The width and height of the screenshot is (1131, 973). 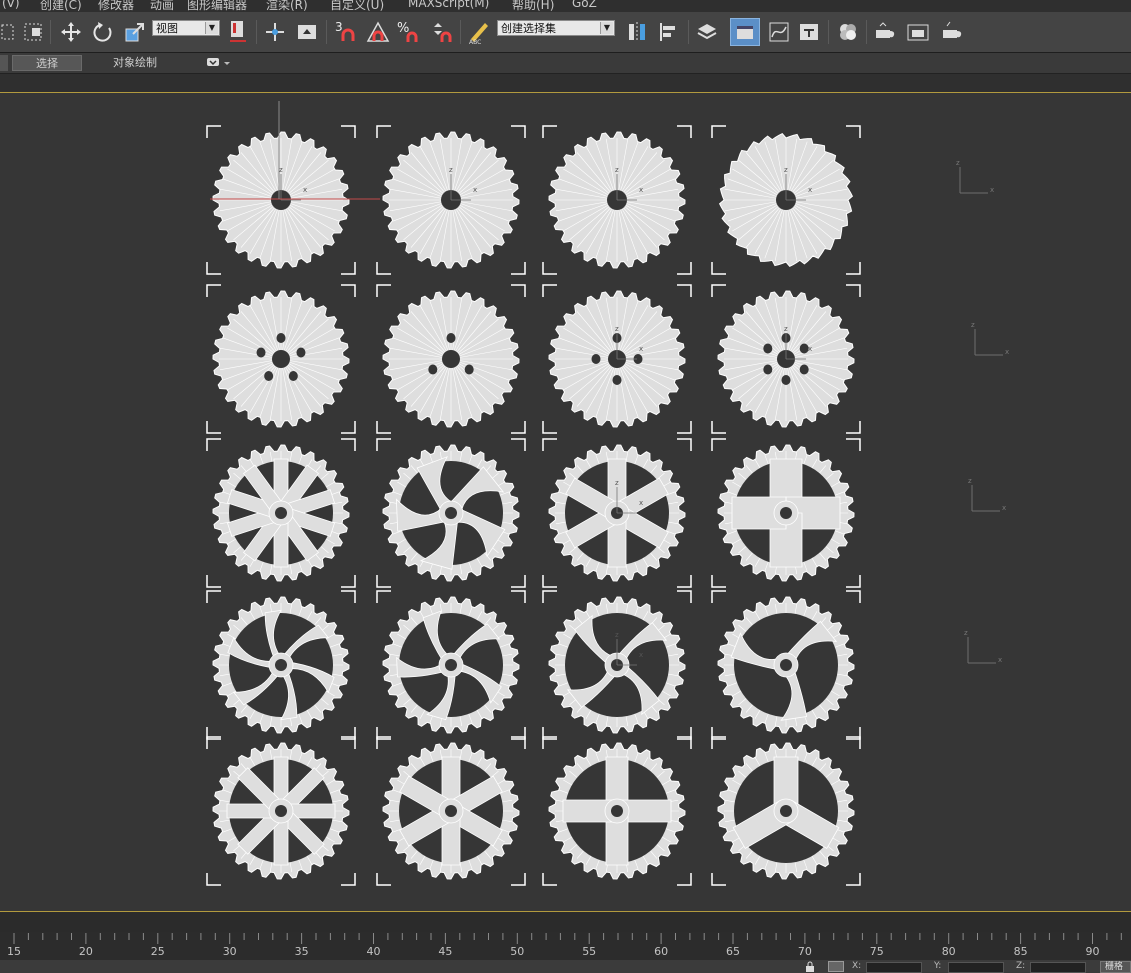 I want to click on menu-item-modifiers: 修改器, so click(x=116, y=6).